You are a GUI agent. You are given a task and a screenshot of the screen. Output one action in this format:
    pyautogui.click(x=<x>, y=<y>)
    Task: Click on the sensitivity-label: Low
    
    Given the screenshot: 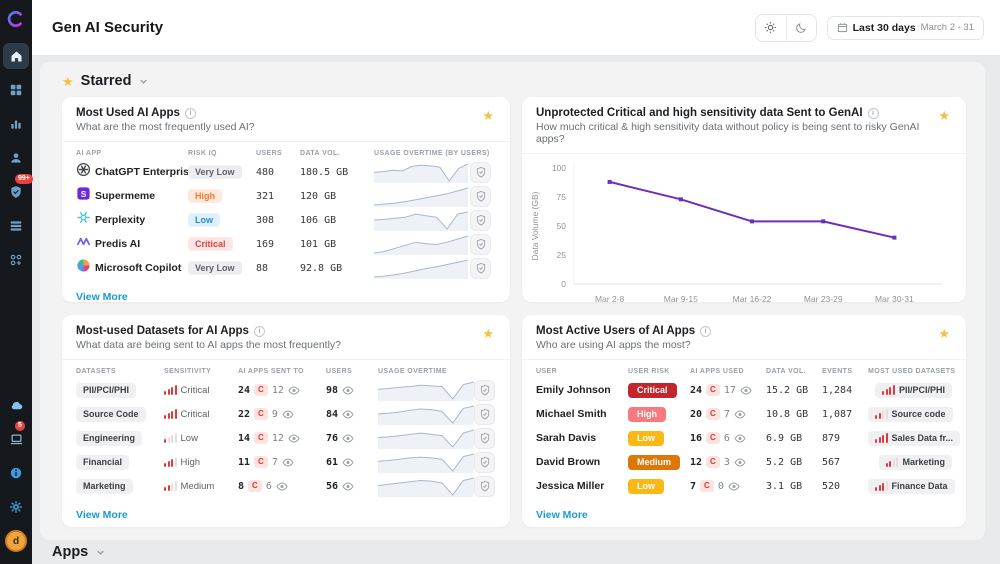 What is the action you would take?
    pyautogui.click(x=189, y=438)
    